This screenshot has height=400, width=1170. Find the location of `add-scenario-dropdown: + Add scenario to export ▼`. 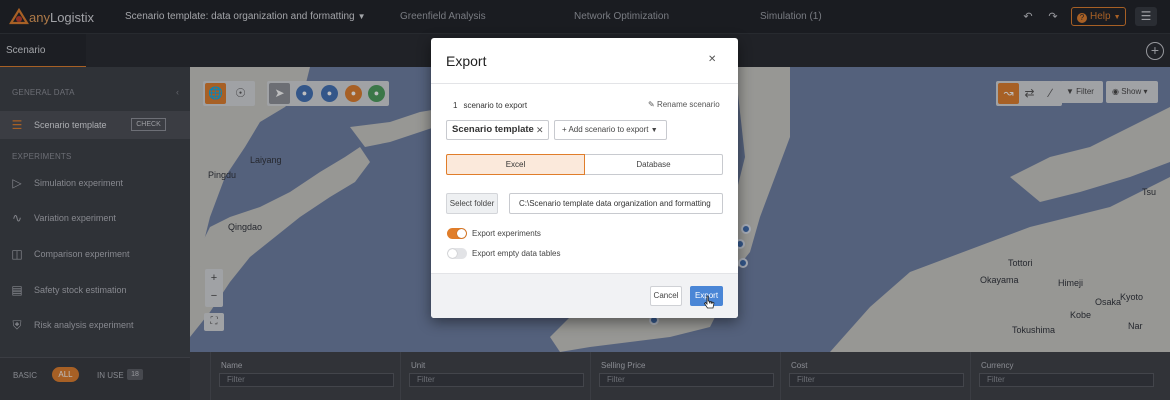

add-scenario-dropdown: + Add scenario to export ▼ is located at coordinates (610, 130).